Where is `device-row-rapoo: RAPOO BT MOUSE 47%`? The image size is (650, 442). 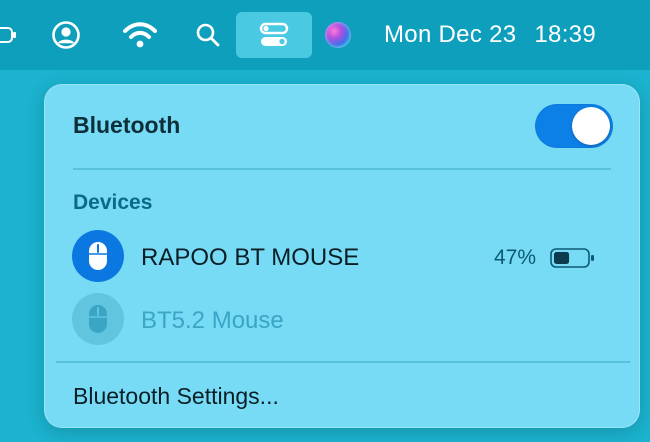
device-row-rapoo: RAPOO BT MOUSE 47% is located at coordinates (342, 257).